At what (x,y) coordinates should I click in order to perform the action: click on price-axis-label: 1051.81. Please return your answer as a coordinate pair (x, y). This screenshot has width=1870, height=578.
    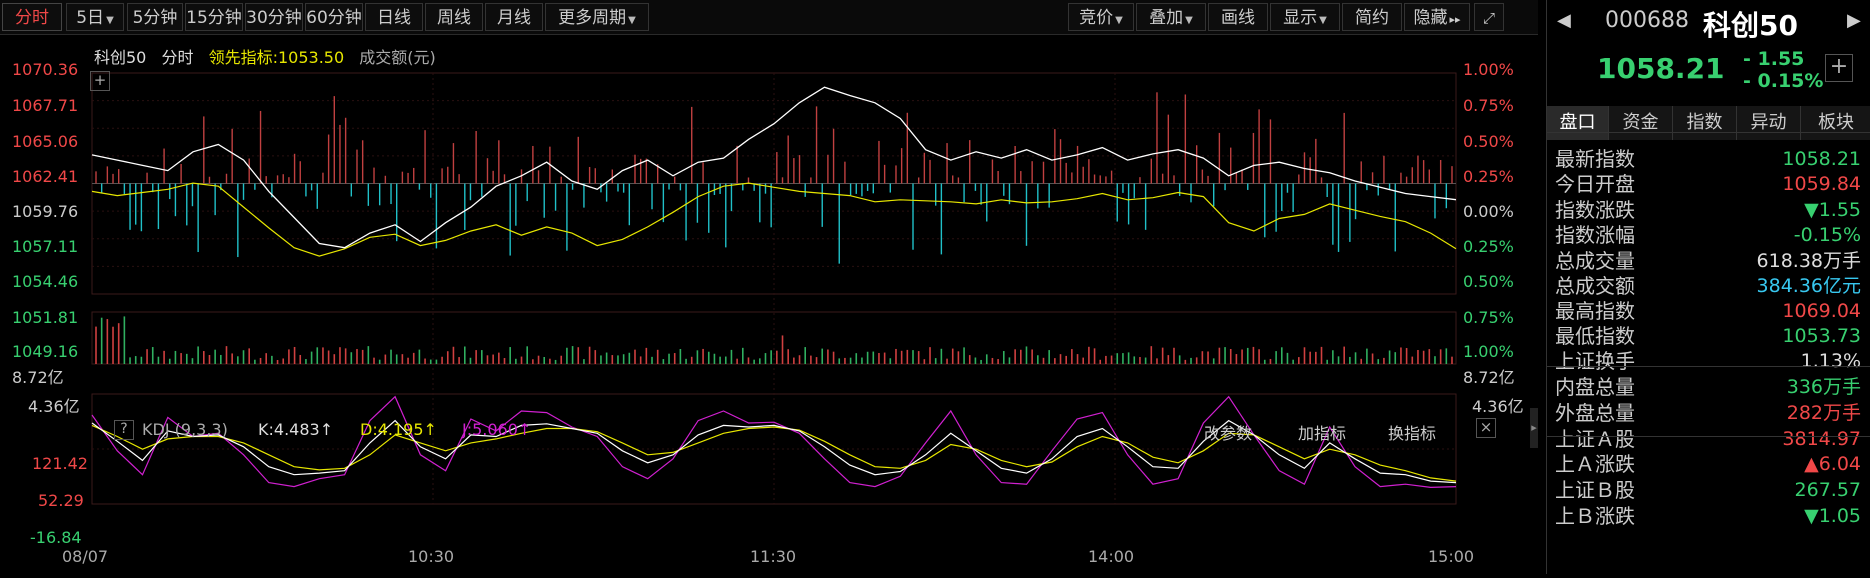
    Looking at the image, I should click on (45, 317).